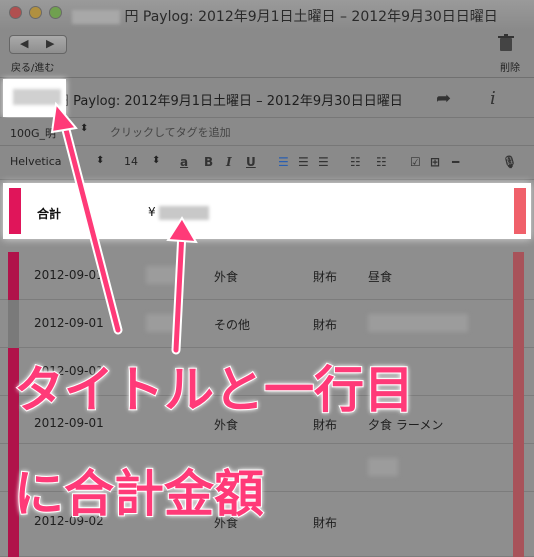  What do you see at coordinates (214, 390) in the screenshot?
I see `annotation-line-1: タイトルと一行目` at bounding box center [214, 390].